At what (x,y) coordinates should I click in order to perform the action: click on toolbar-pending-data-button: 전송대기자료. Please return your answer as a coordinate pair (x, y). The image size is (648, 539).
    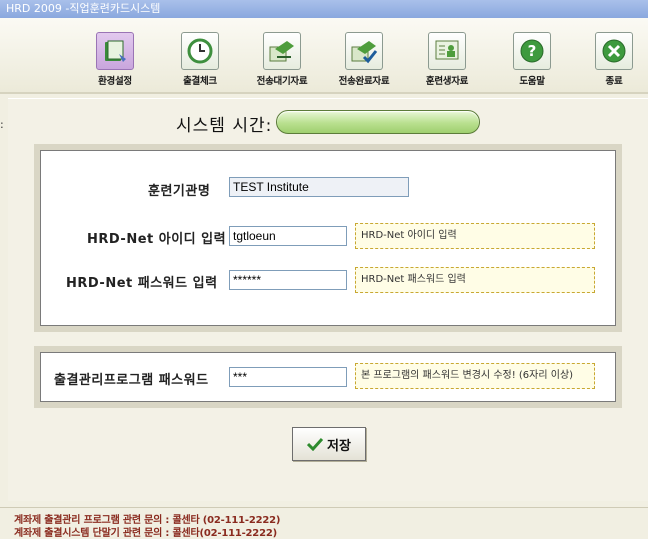
    Looking at the image, I should click on (282, 60).